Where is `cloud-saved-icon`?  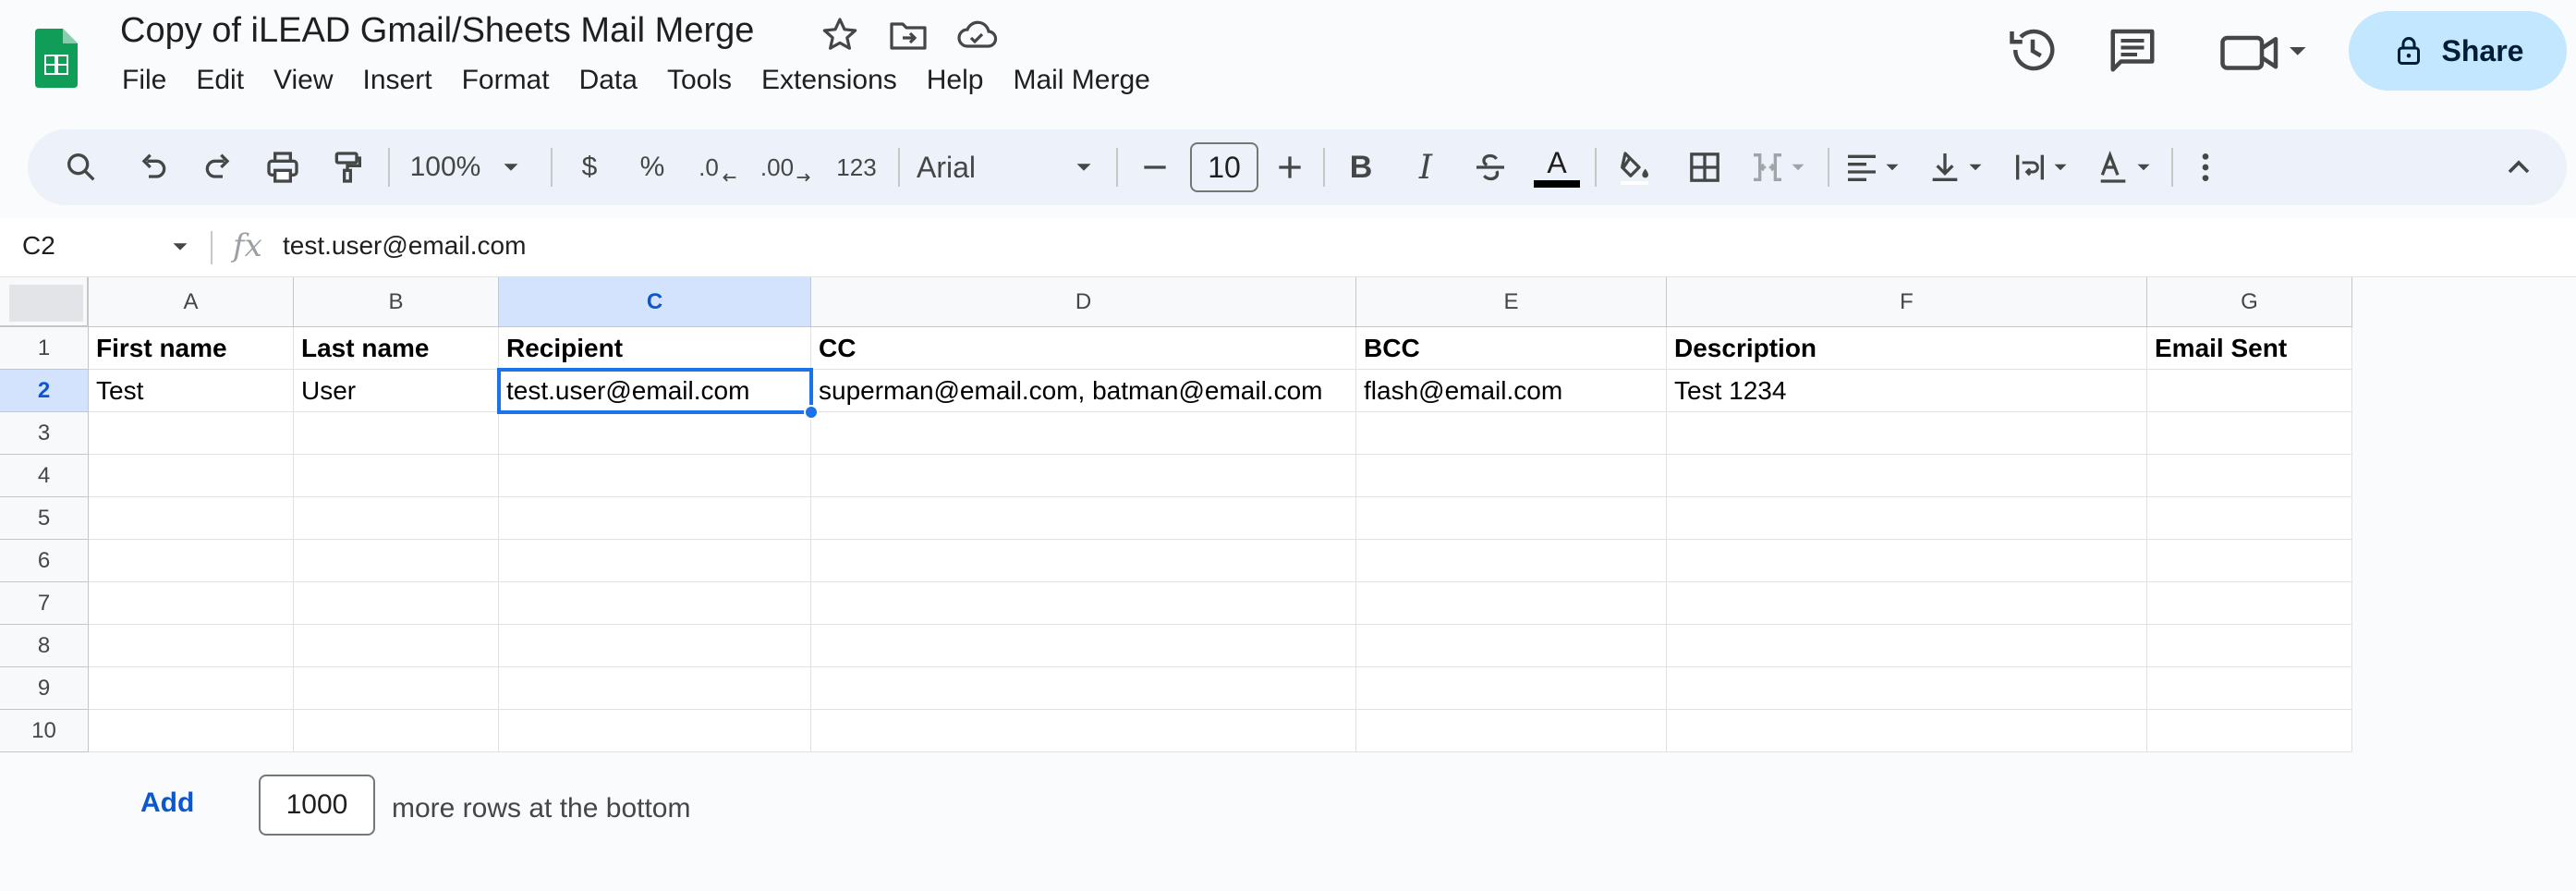 cloud-saved-icon is located at coordinates (977, 35).